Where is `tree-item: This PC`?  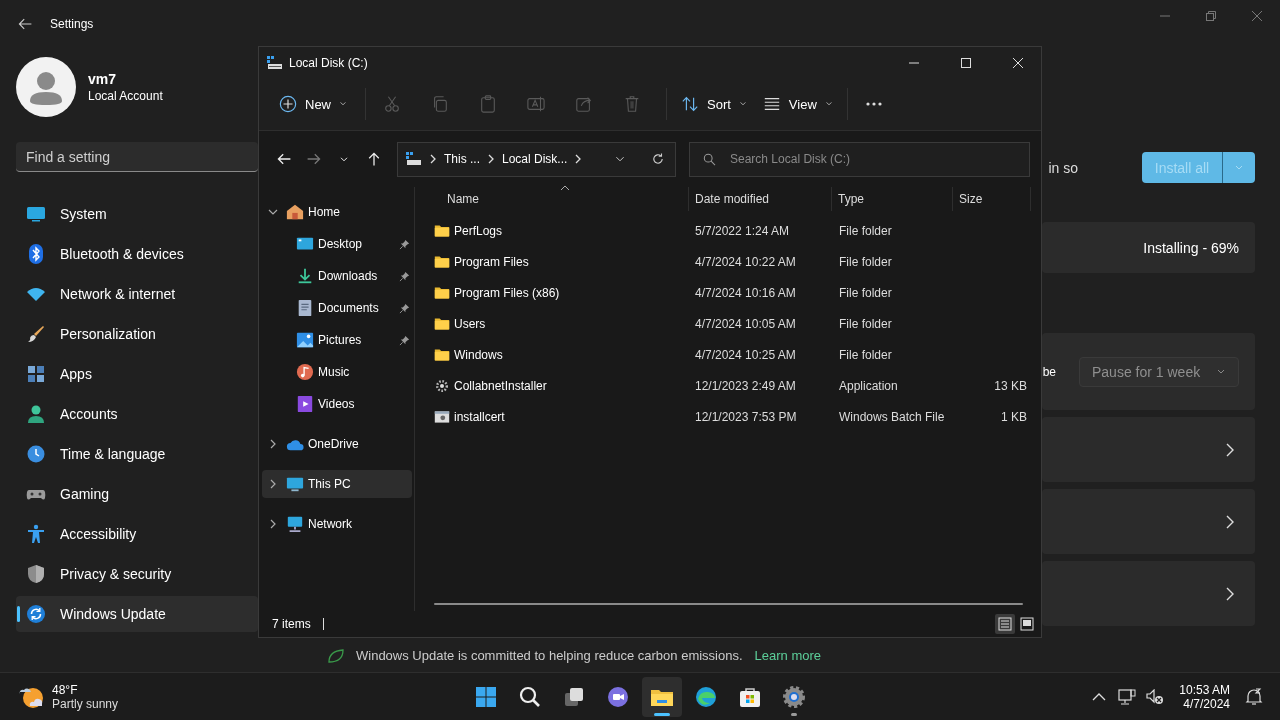
tree-item: This PC is located at coordinates (337, 484).